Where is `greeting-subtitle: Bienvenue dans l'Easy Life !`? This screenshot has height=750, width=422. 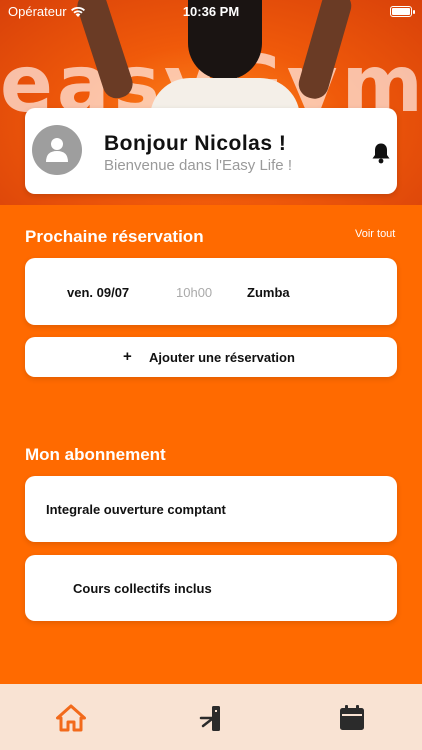 greeting-subtitle: Bienvenue dans l'Easy Life ! is located at coordinates (198, 165).